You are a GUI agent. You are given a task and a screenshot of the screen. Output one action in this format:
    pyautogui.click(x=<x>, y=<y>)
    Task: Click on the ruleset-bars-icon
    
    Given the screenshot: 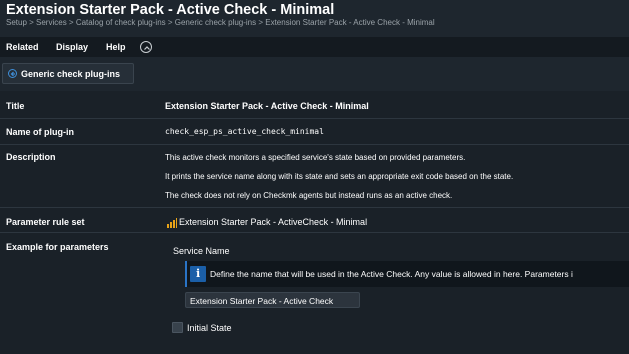 What is the action you would take?
    pyautogui.click(x=172, y=223)
    